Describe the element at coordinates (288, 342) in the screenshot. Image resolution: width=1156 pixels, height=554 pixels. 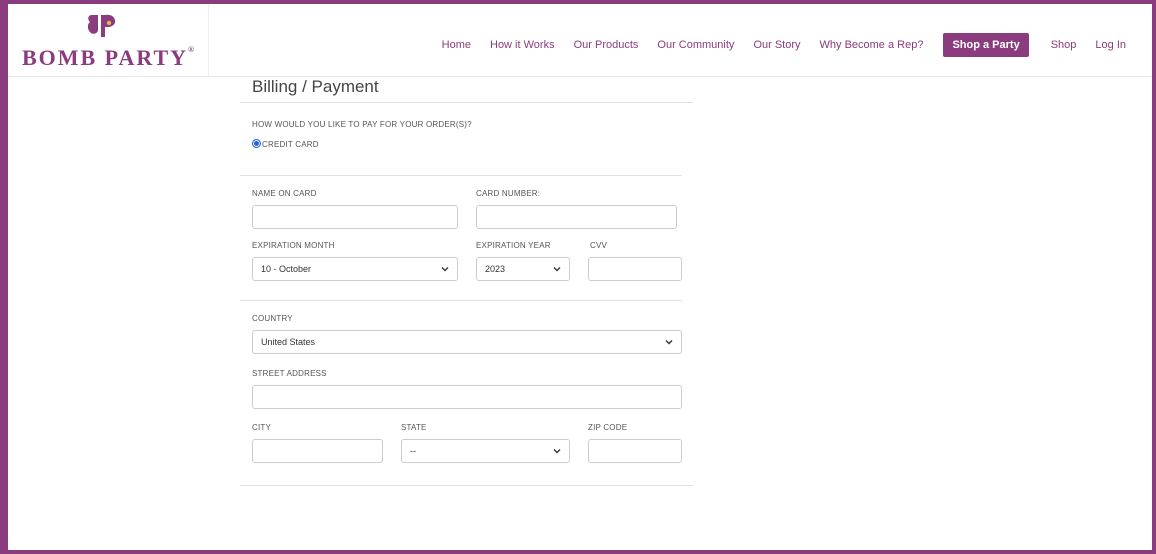
I see `country-value: United States` at that location.